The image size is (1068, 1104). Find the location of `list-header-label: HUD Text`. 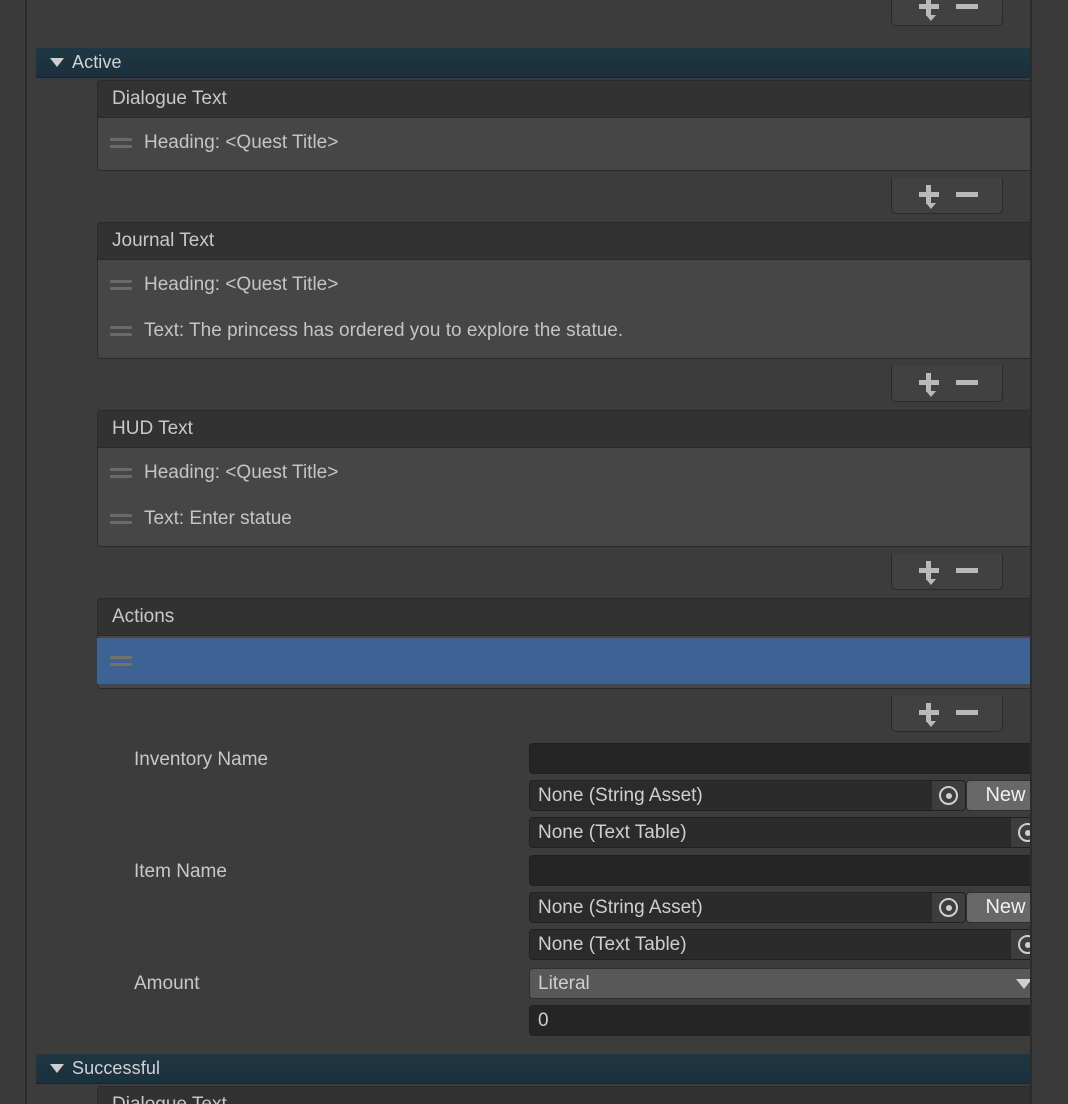

list-header-label: HUD Text is located at coordinates (152, 428).